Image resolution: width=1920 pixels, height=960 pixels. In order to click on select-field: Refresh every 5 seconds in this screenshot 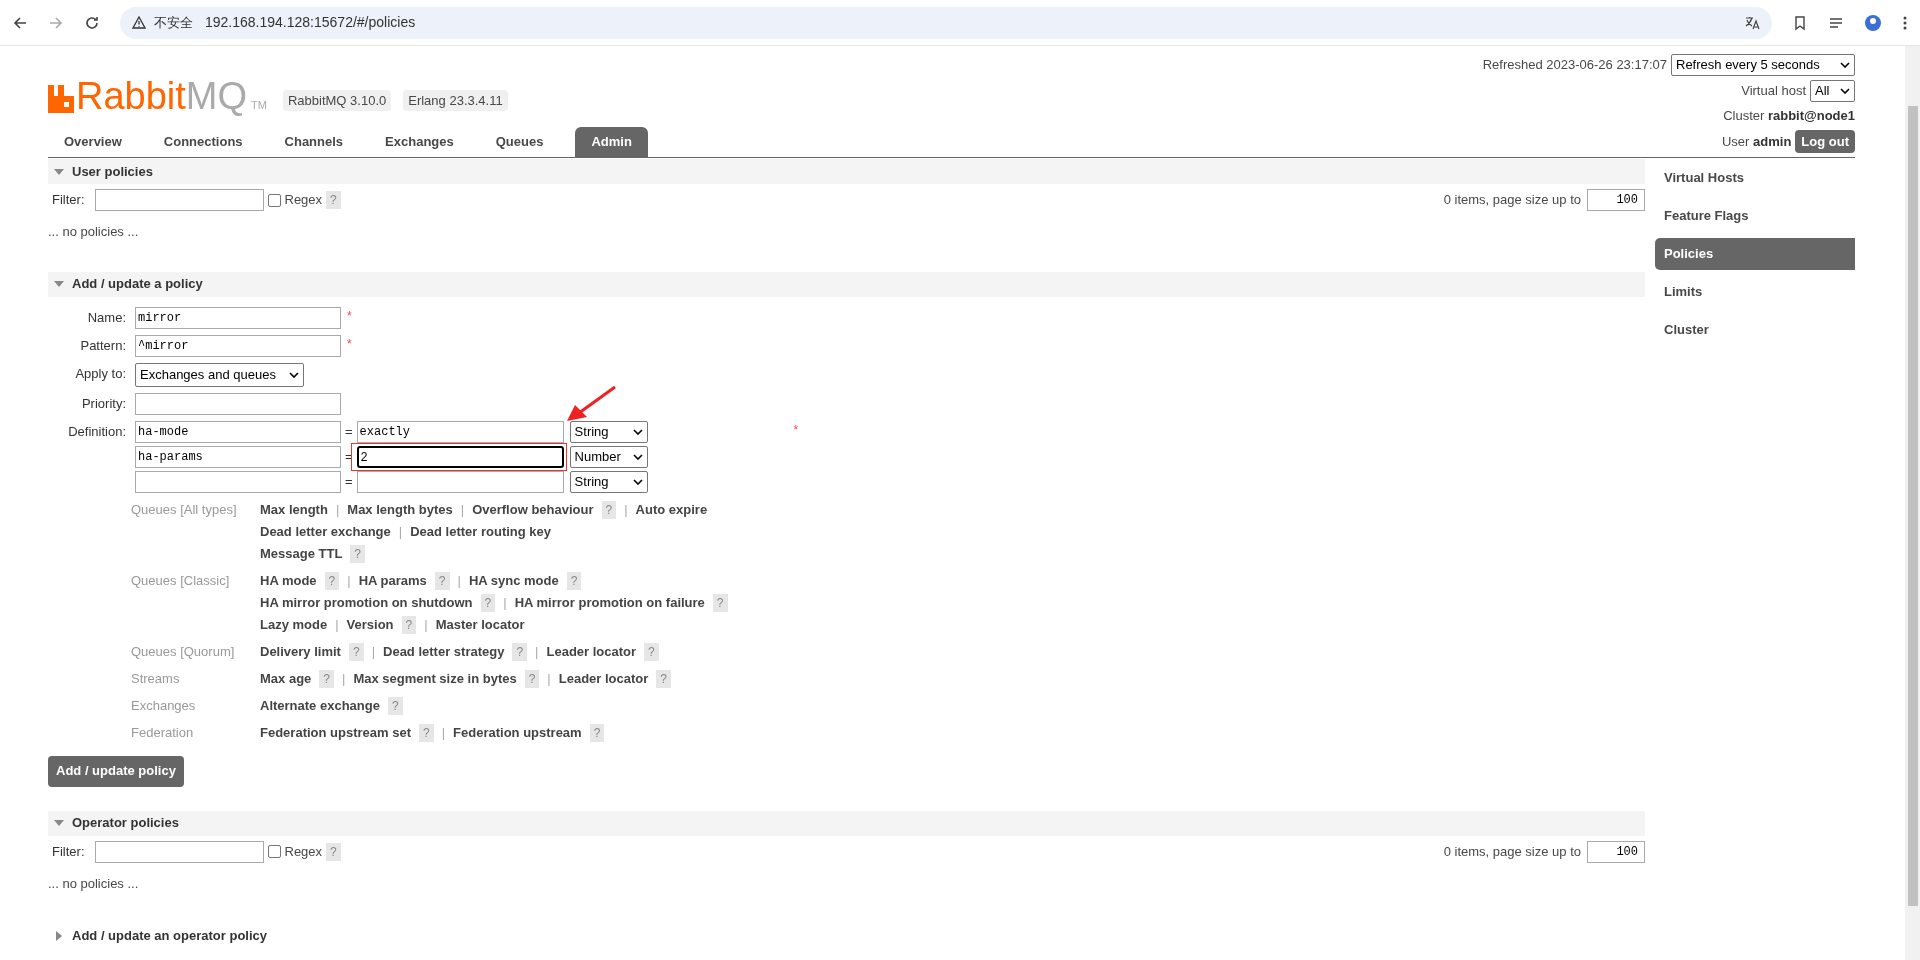, I will do `click(1763, 65)`.